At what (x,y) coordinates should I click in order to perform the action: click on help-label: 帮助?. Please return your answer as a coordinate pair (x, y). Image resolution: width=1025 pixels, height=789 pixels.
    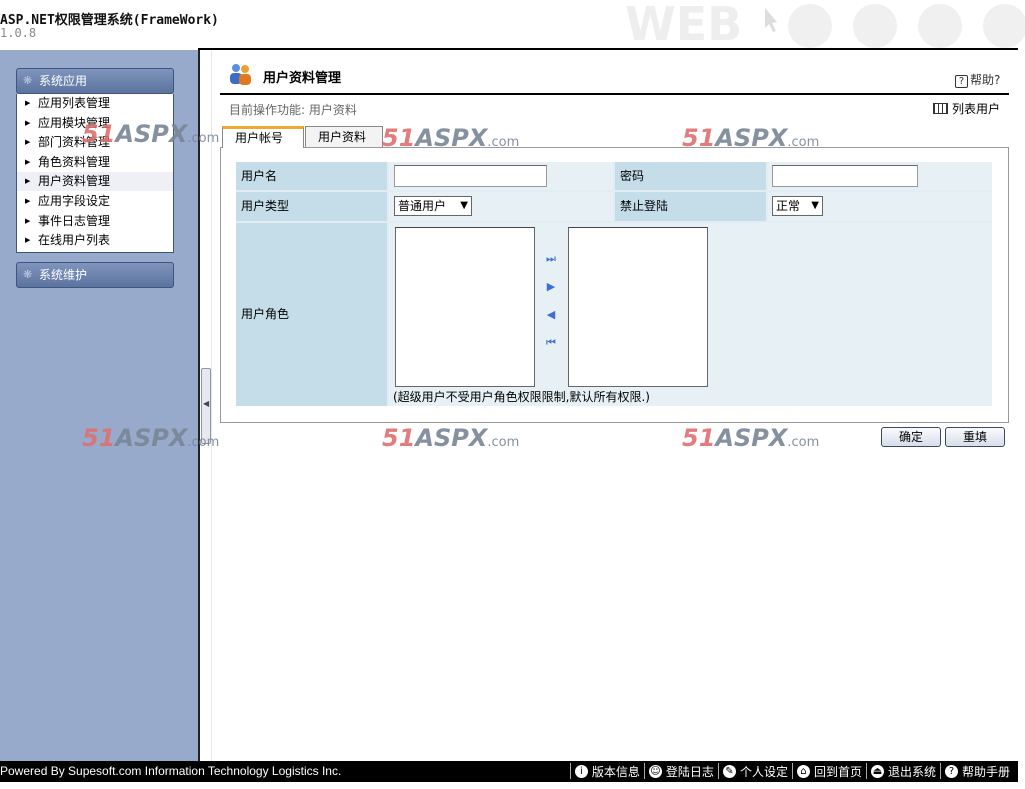
    Looking at the image, I should click on (985, 80).